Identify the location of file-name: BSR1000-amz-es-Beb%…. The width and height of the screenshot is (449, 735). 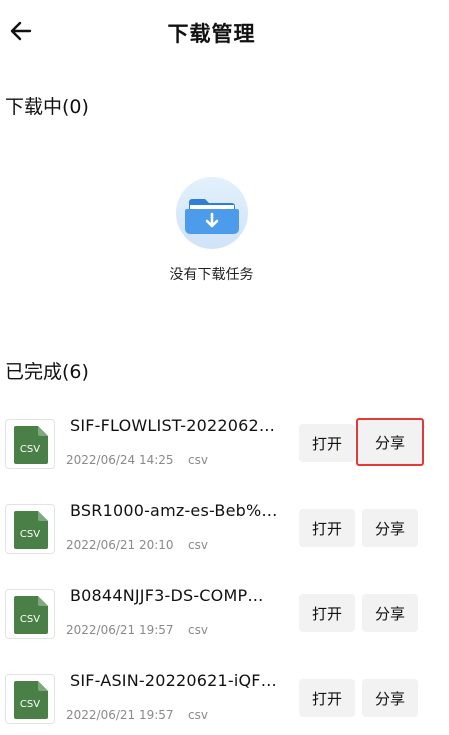
(174, 510).